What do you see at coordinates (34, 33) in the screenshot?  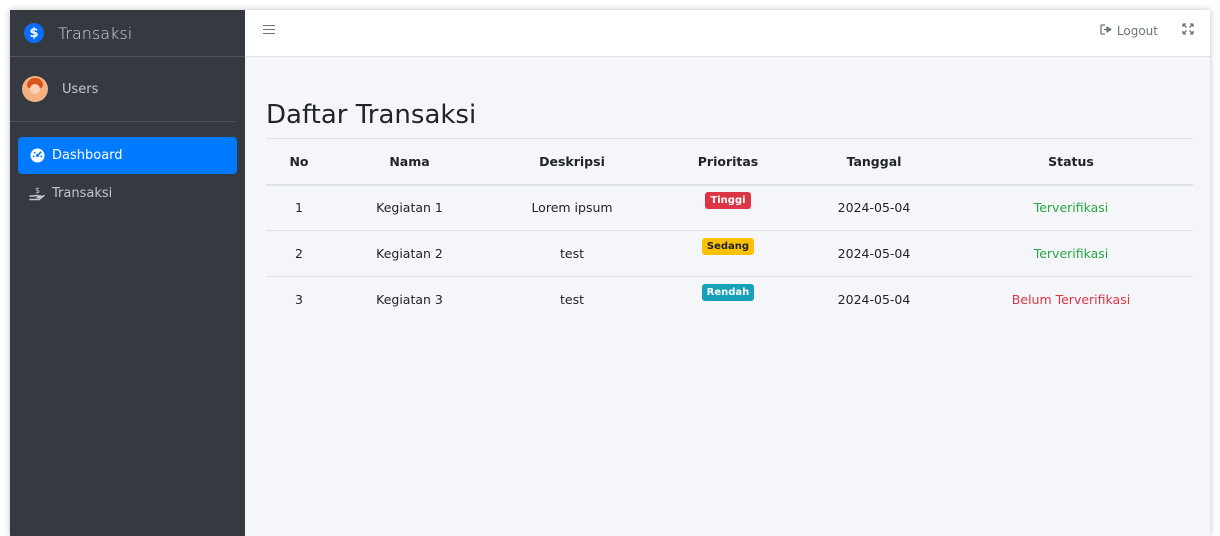 I see `dollar-icon: $` at bounding box center [34, 33].